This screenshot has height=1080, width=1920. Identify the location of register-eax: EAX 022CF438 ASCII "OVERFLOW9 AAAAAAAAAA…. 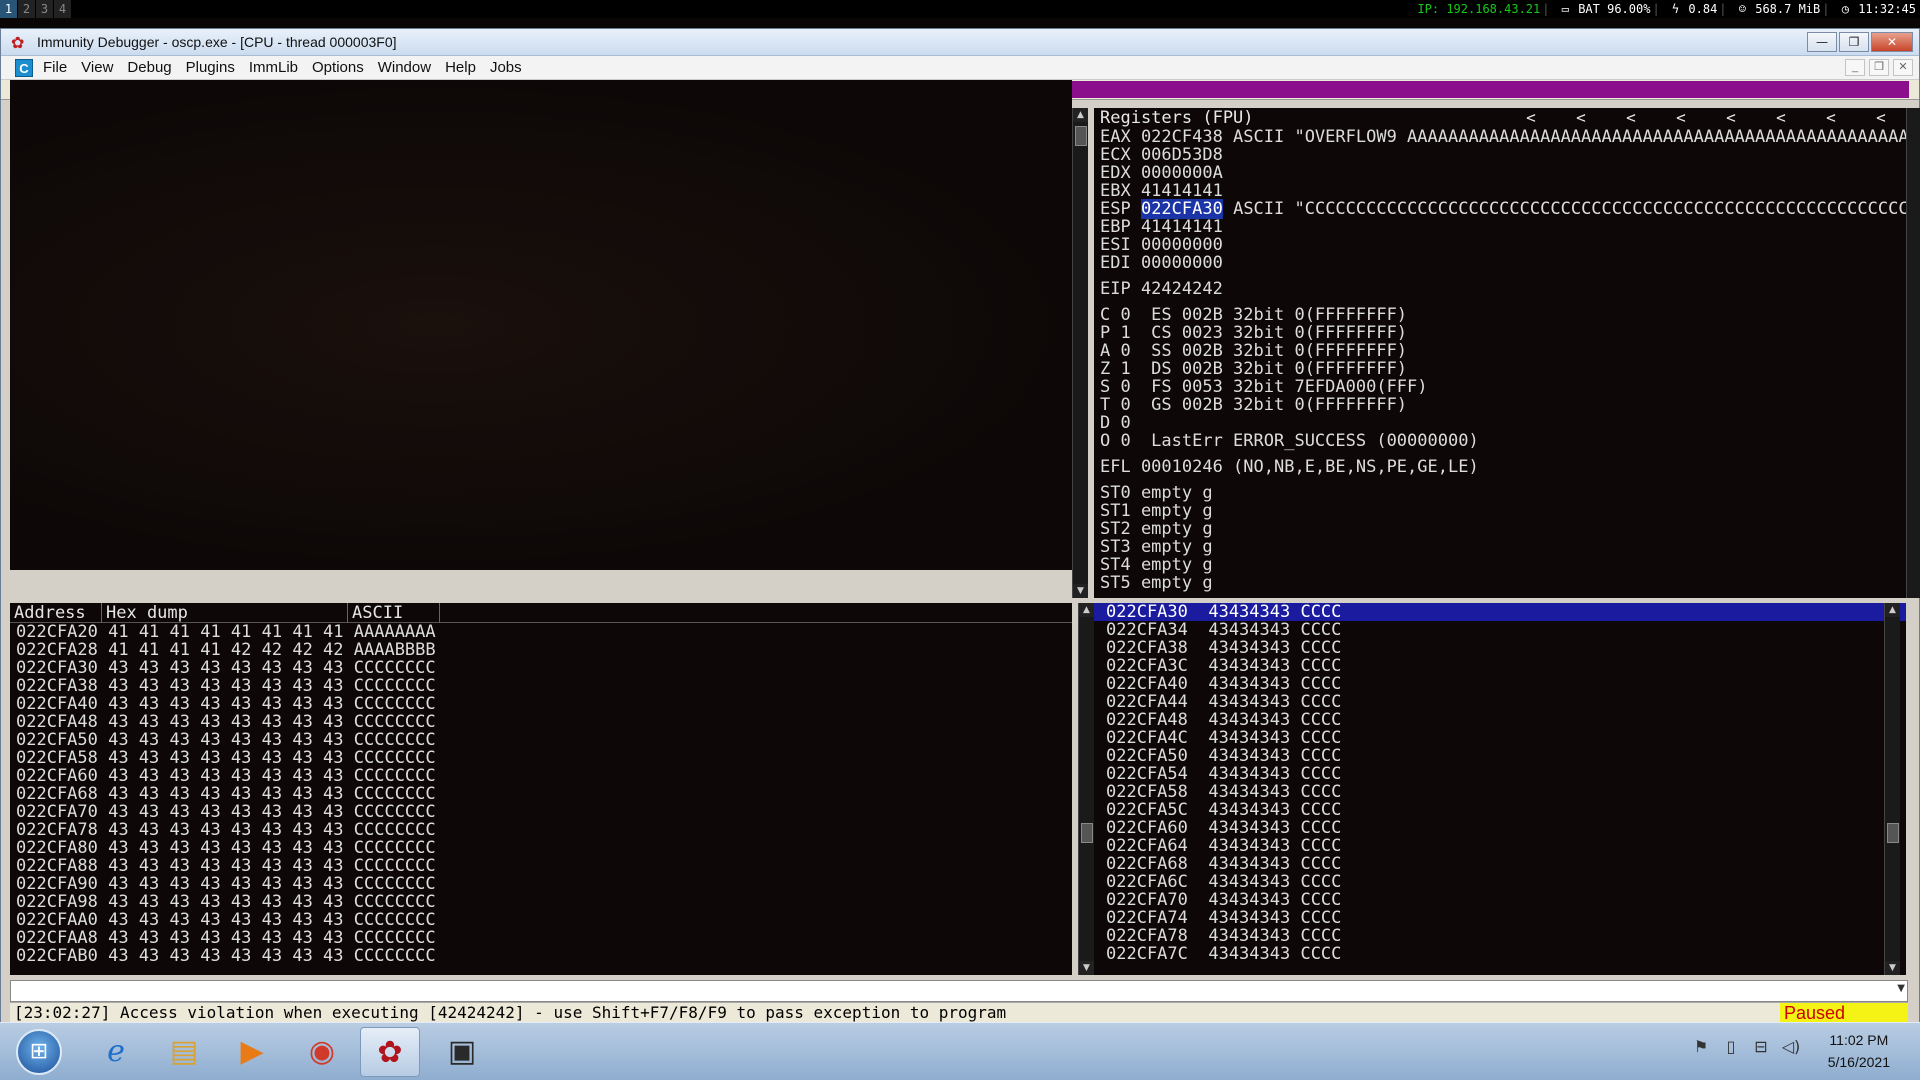
(1500, 137).